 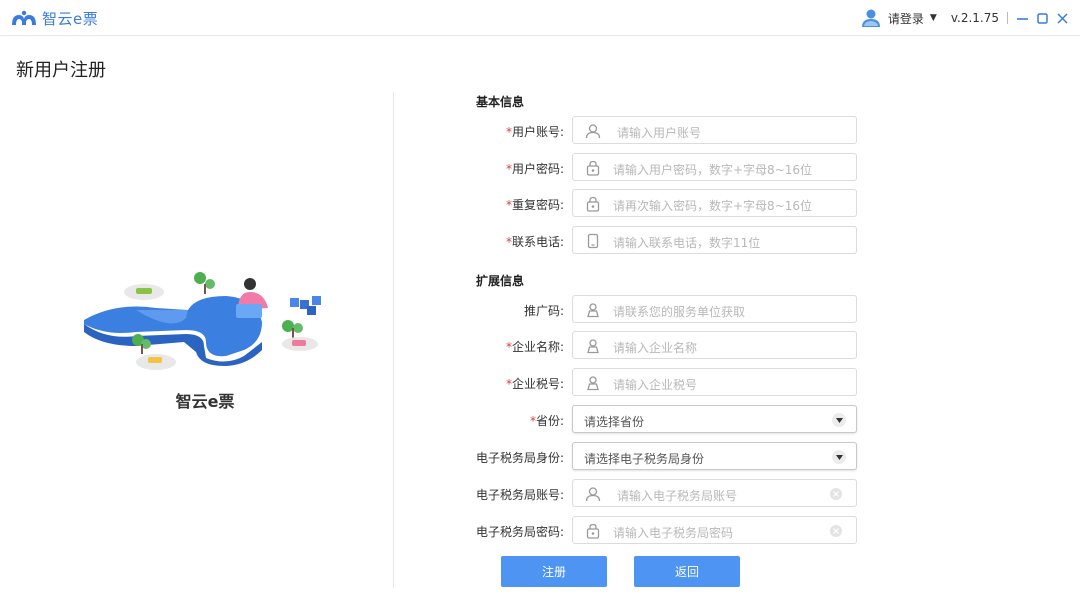 What do you see at coordinates (534, 242) in the screenshot?
I see `phone-label: *联系电话:` at bounding box center [534, 242].